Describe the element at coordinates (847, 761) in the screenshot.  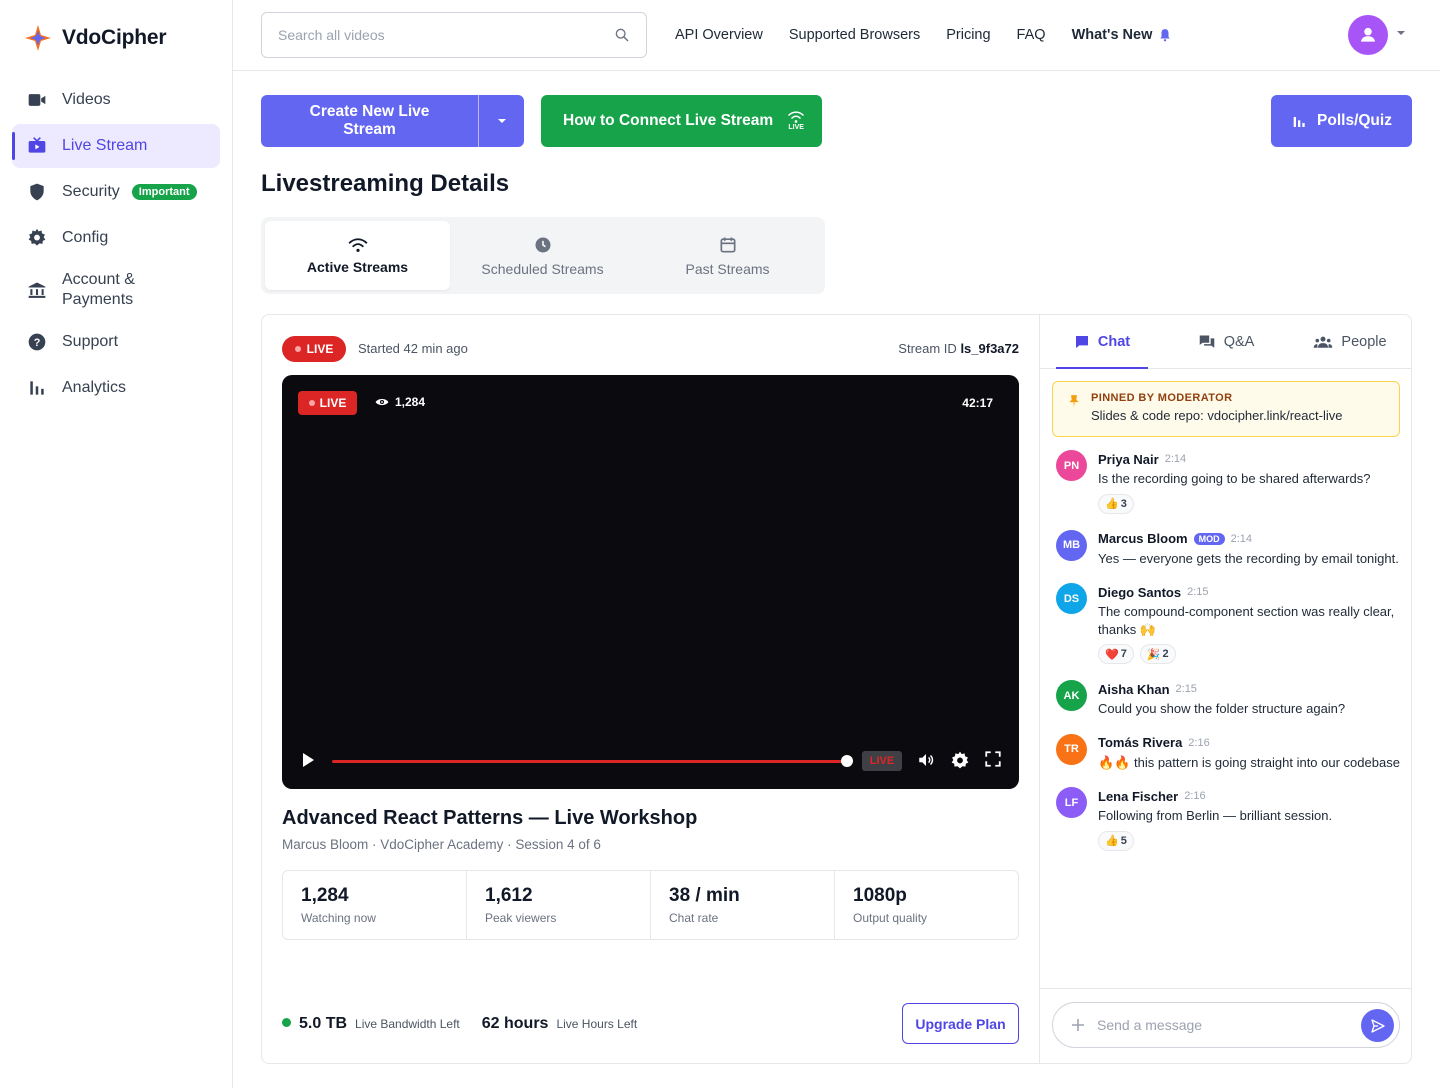
I see `progress-handle` at that location.